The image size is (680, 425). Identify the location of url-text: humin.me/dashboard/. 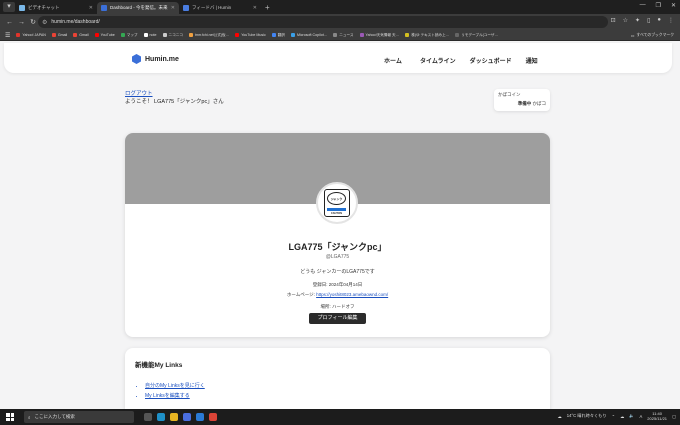
(75, 22).